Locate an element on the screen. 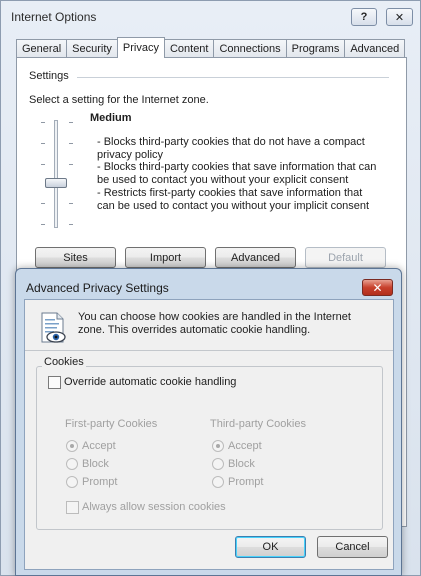 The image size is (421, 576). first-party-accept-label: Accept is located at coordinates (99, 446).